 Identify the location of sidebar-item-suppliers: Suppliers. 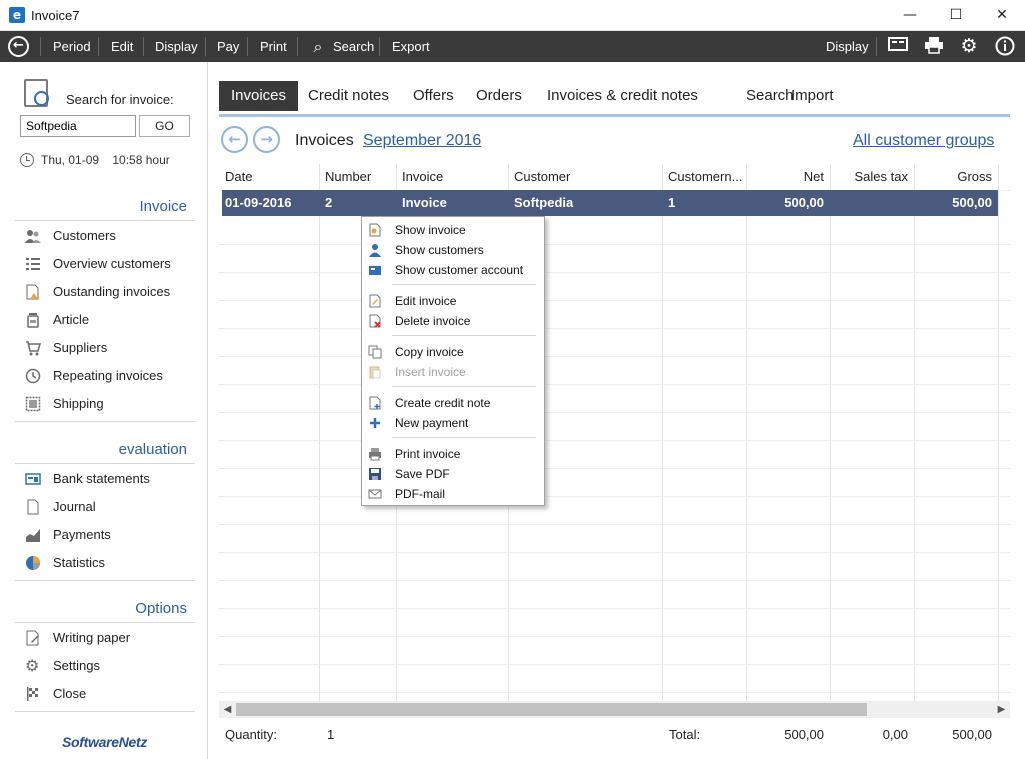
(113, 348).